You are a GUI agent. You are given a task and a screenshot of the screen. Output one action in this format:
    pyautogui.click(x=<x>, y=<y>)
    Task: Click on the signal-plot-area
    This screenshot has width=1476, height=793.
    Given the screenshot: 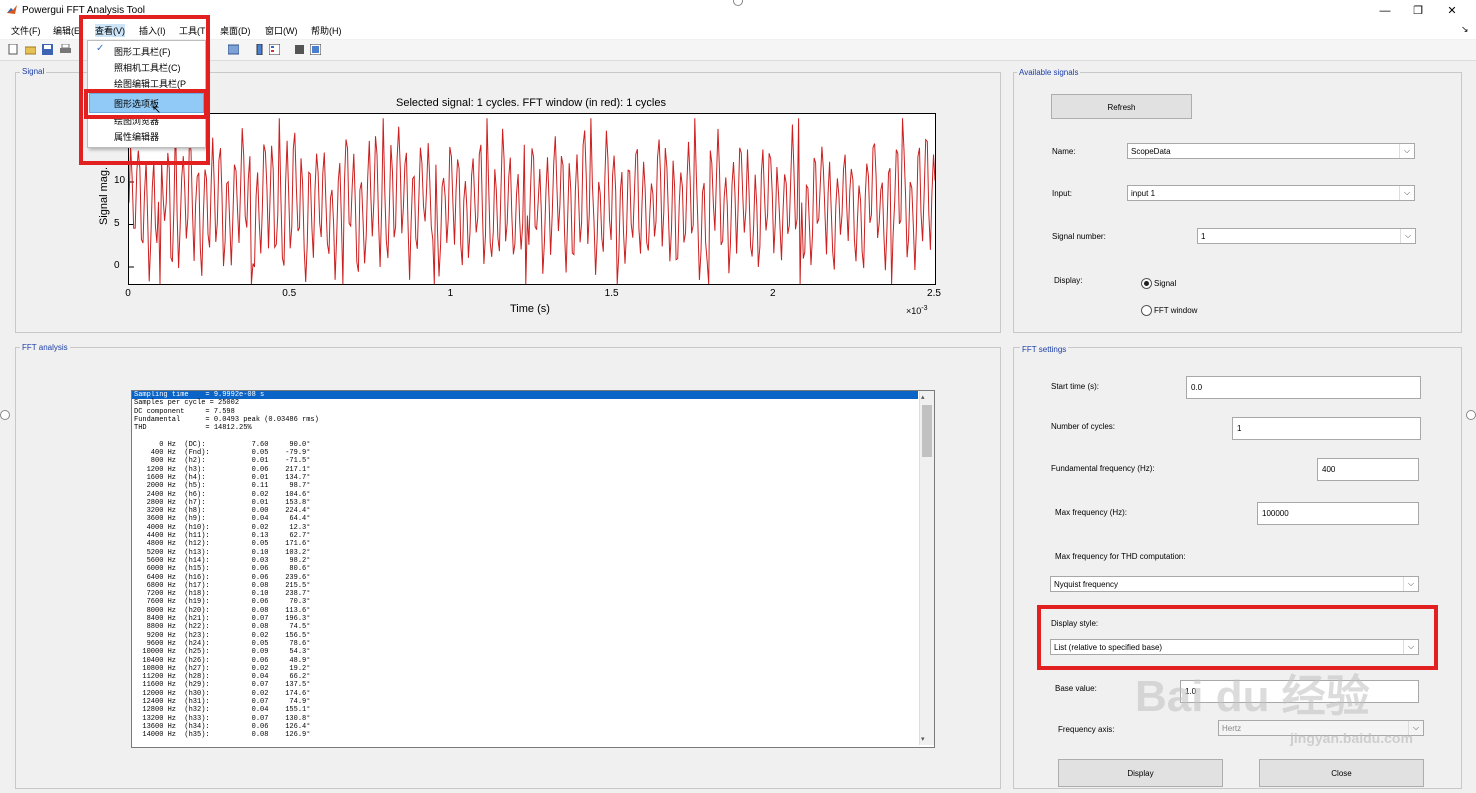 What is the action you would take?
    pyautogui.click(x=532, y=199)
    